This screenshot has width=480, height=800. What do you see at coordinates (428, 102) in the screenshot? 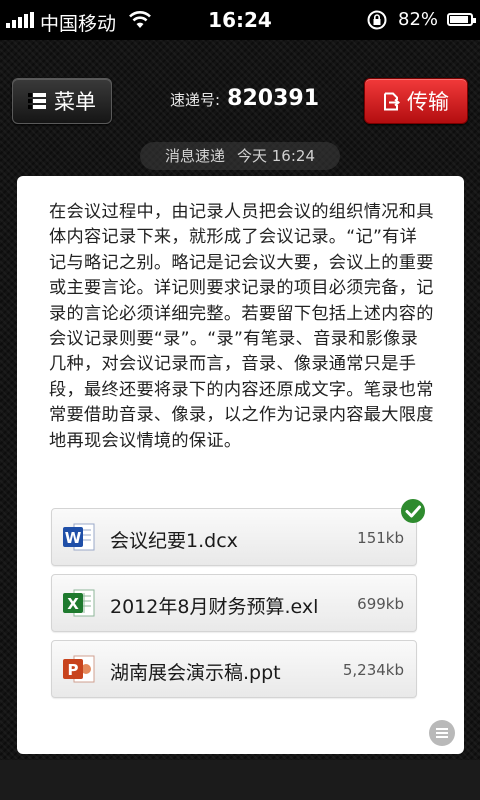
I see `send-button-label: 传输` at bounding box center [428, 102].